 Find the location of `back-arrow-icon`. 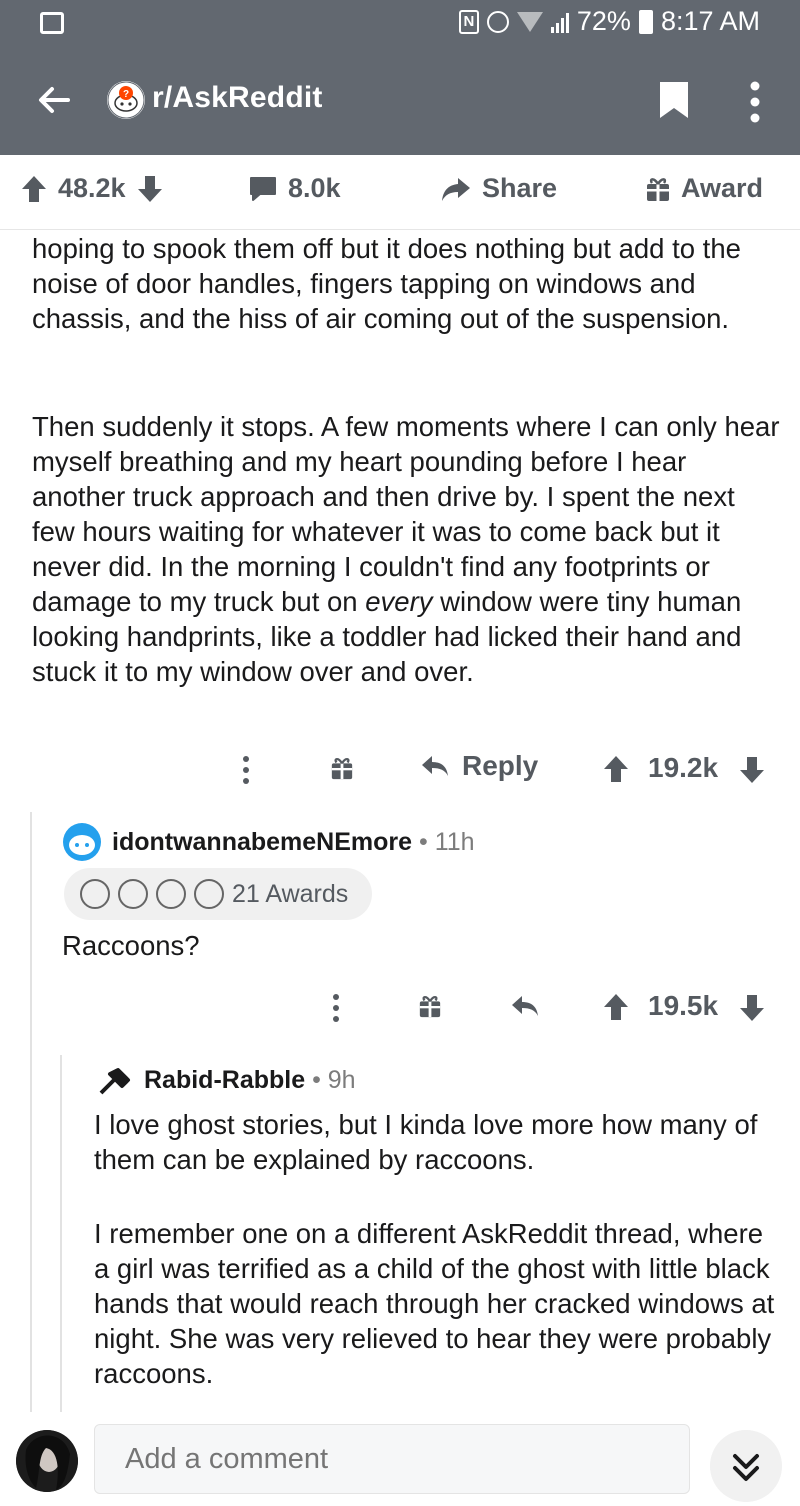

back-arrow-icon is located at coordinates (54, 100).